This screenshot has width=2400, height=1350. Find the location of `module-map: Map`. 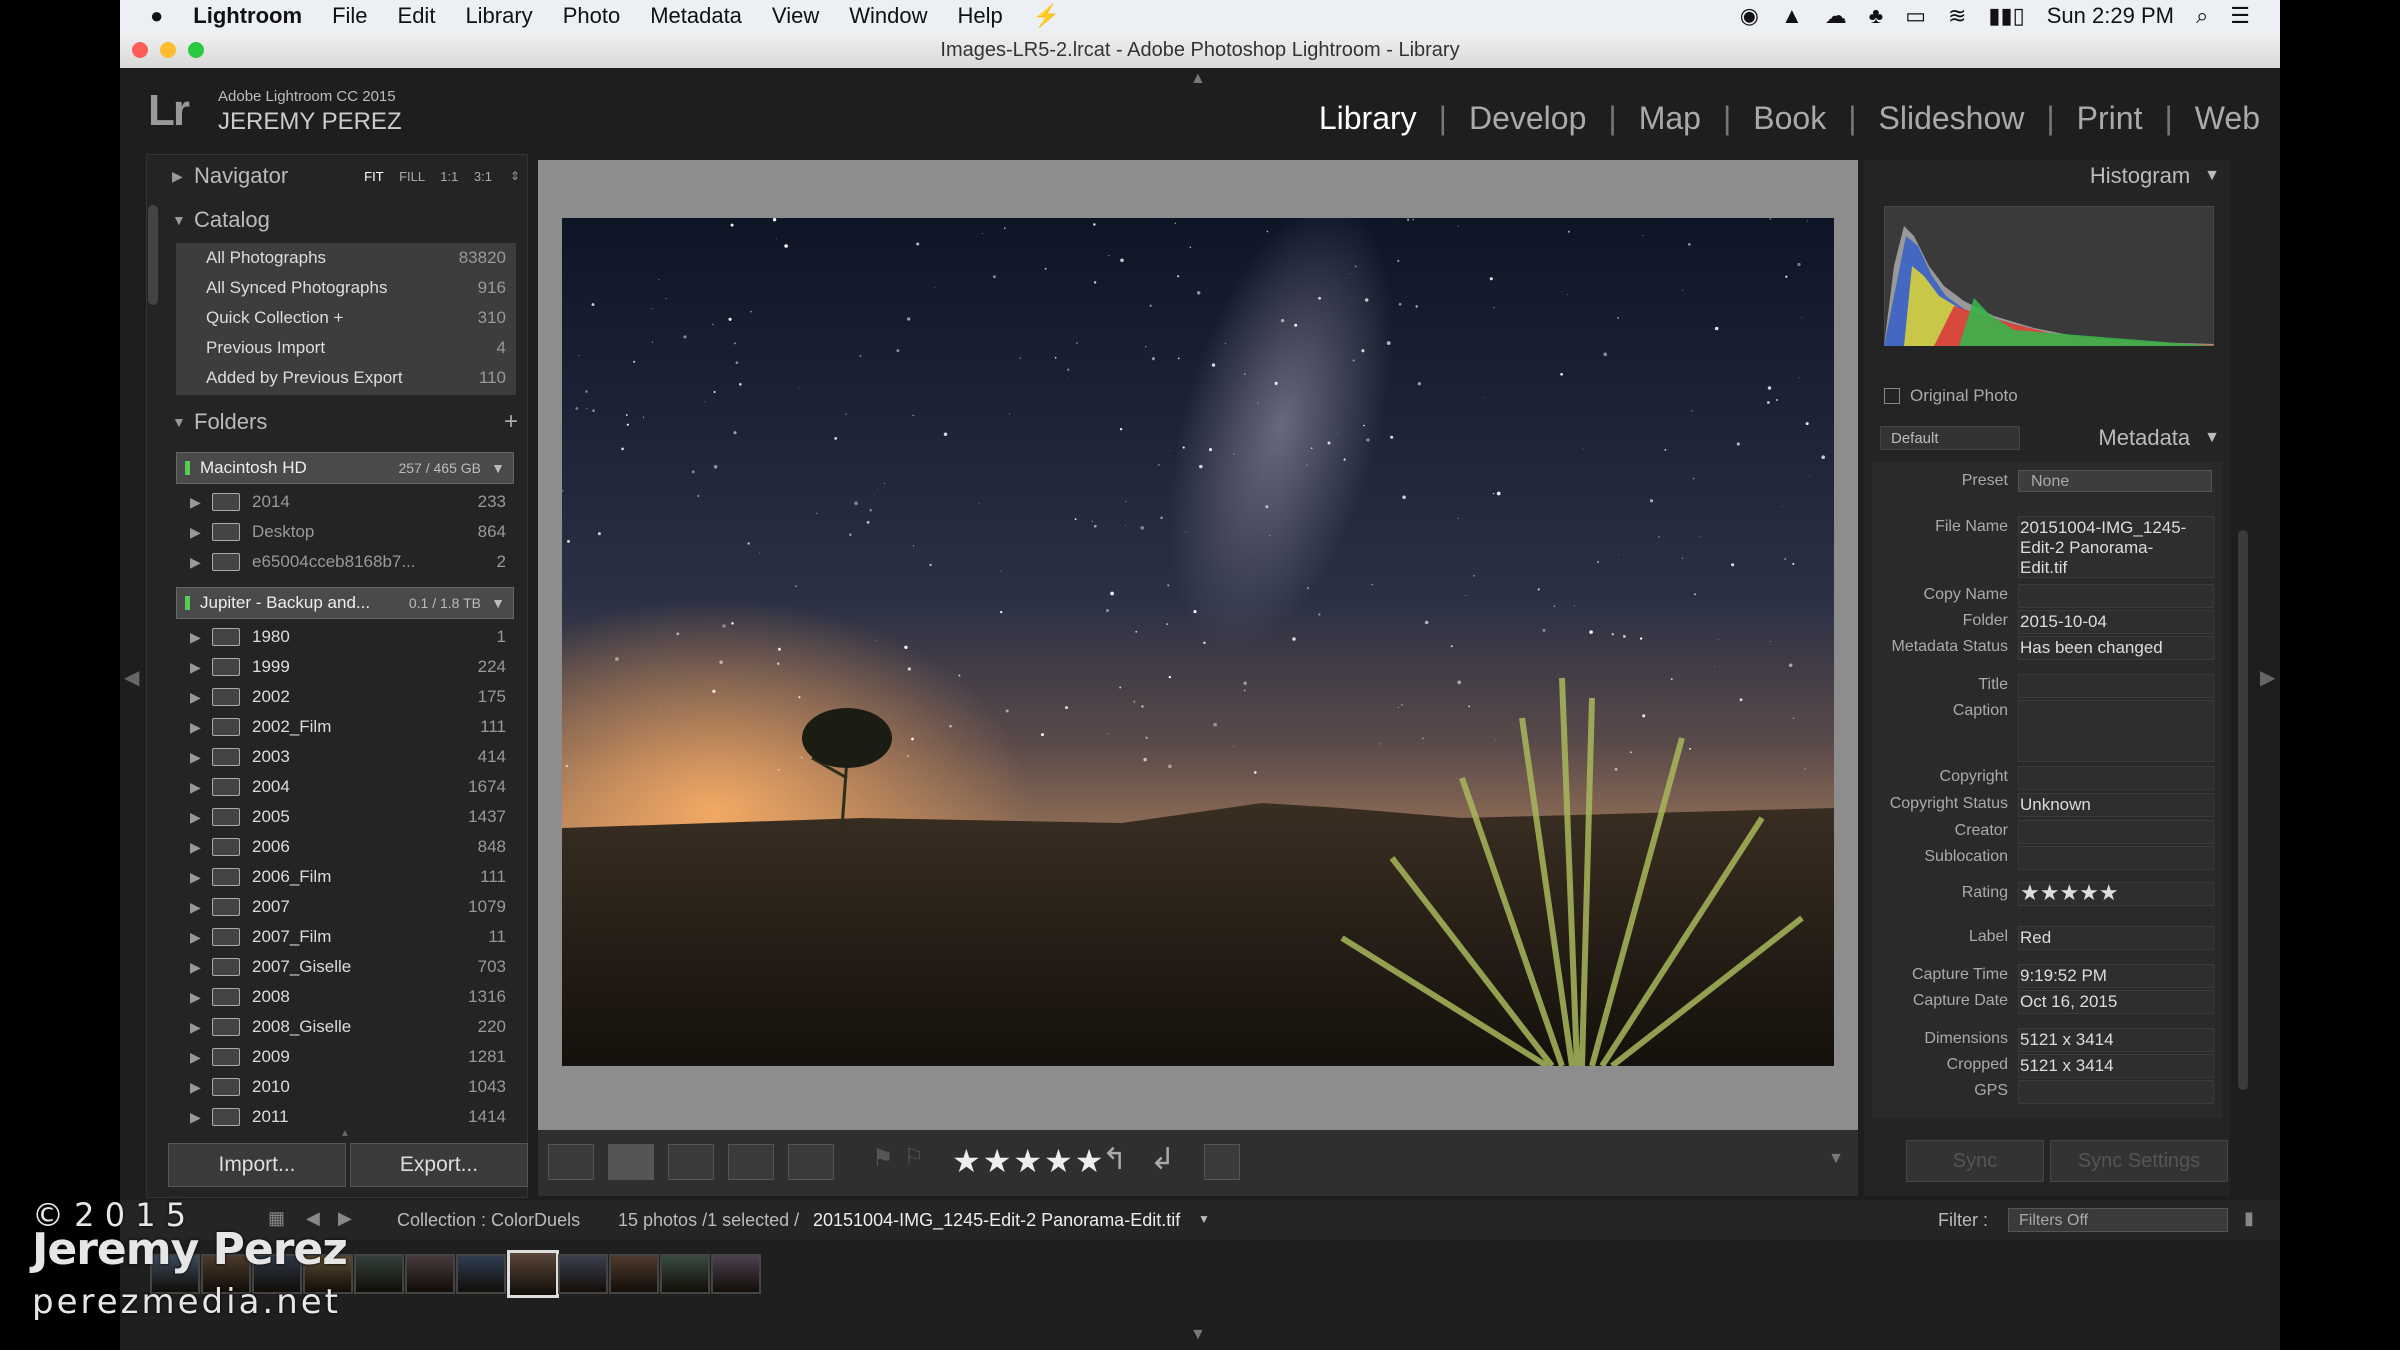

module-map: Map is located at coordinates (1670, 118).